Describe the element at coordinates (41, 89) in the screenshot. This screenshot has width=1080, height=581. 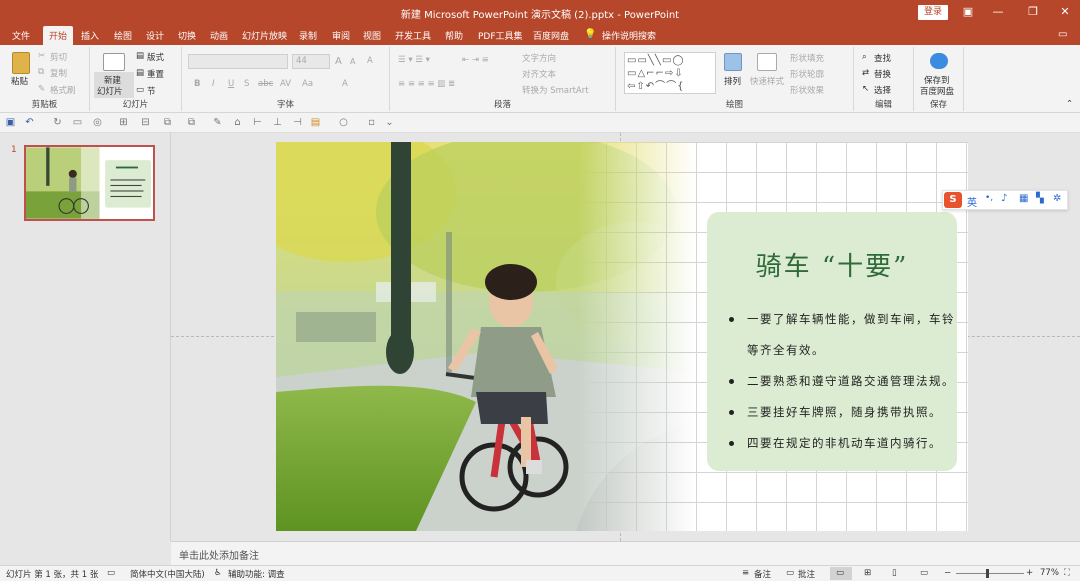
I see `format-painter-icon: ✎` at that location.